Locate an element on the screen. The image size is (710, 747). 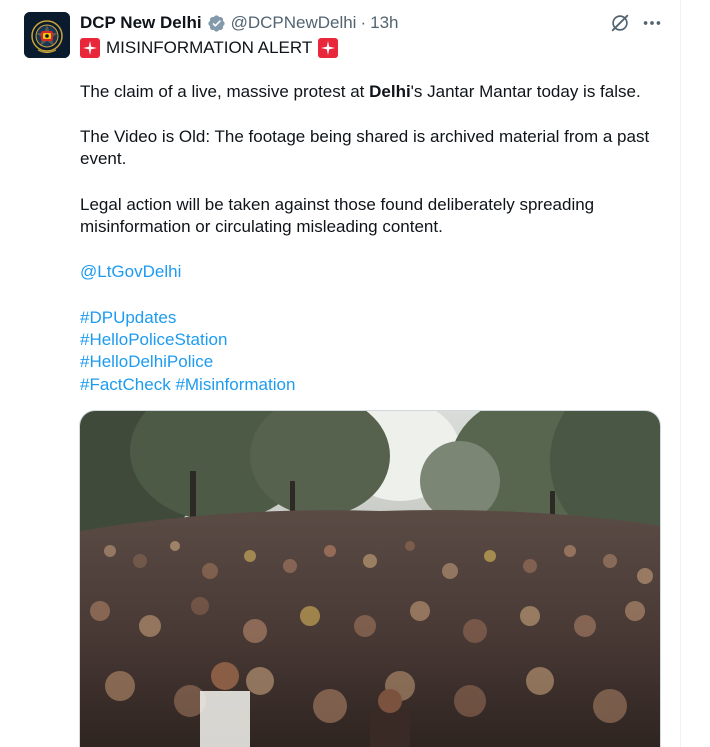
tweet-timestamp: 13h is located at coordinates (384, 23).